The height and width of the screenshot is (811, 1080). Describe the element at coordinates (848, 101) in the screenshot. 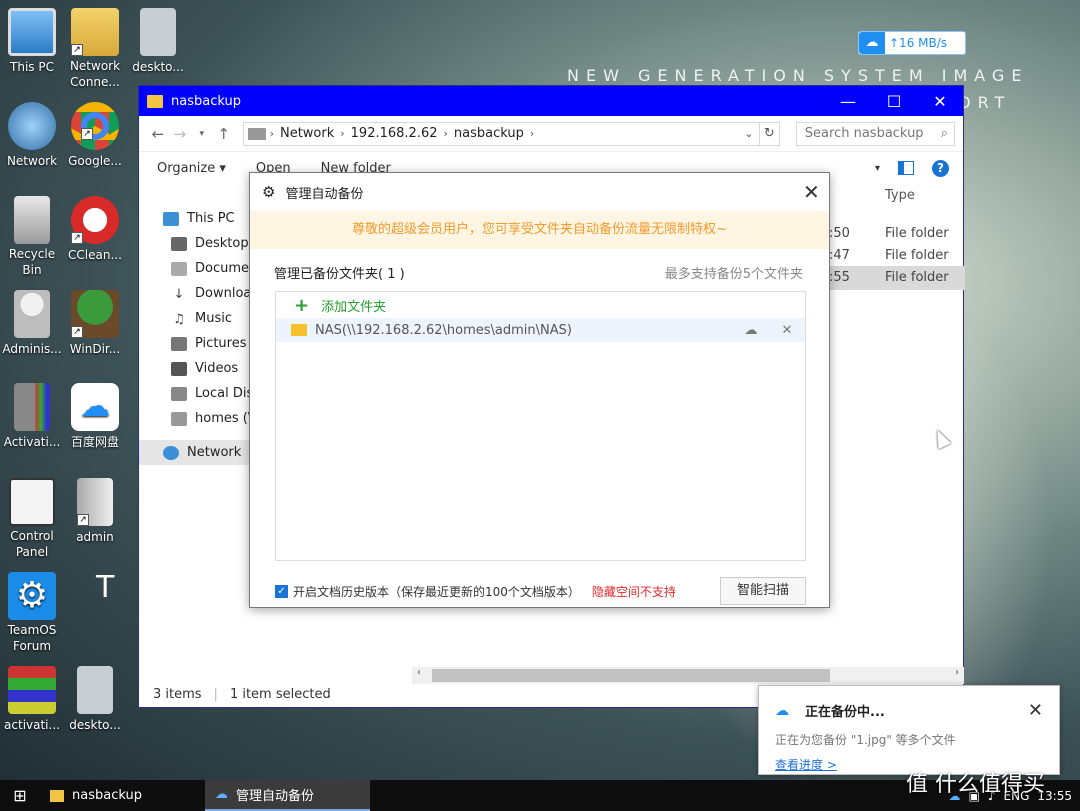

I see `minimize-button: —` at that location.